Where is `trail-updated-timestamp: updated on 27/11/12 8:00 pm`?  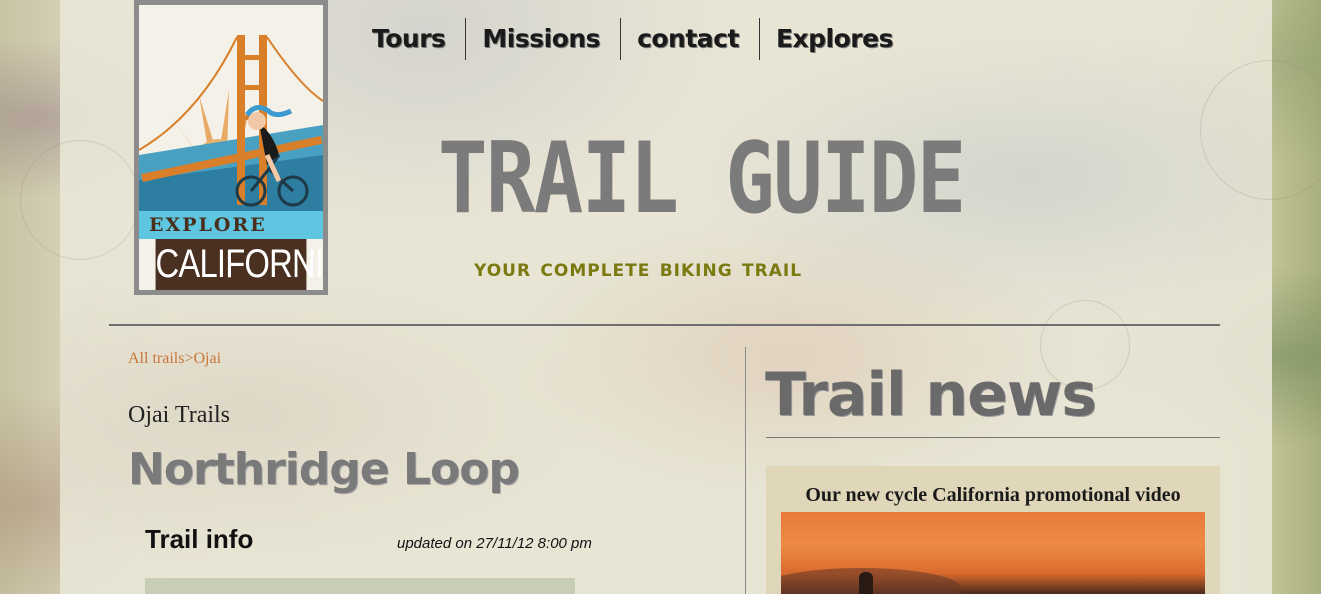
trail-updated-timestamp: updated on 27/11/12 8:00 pm is located at coordinates (494, 543).